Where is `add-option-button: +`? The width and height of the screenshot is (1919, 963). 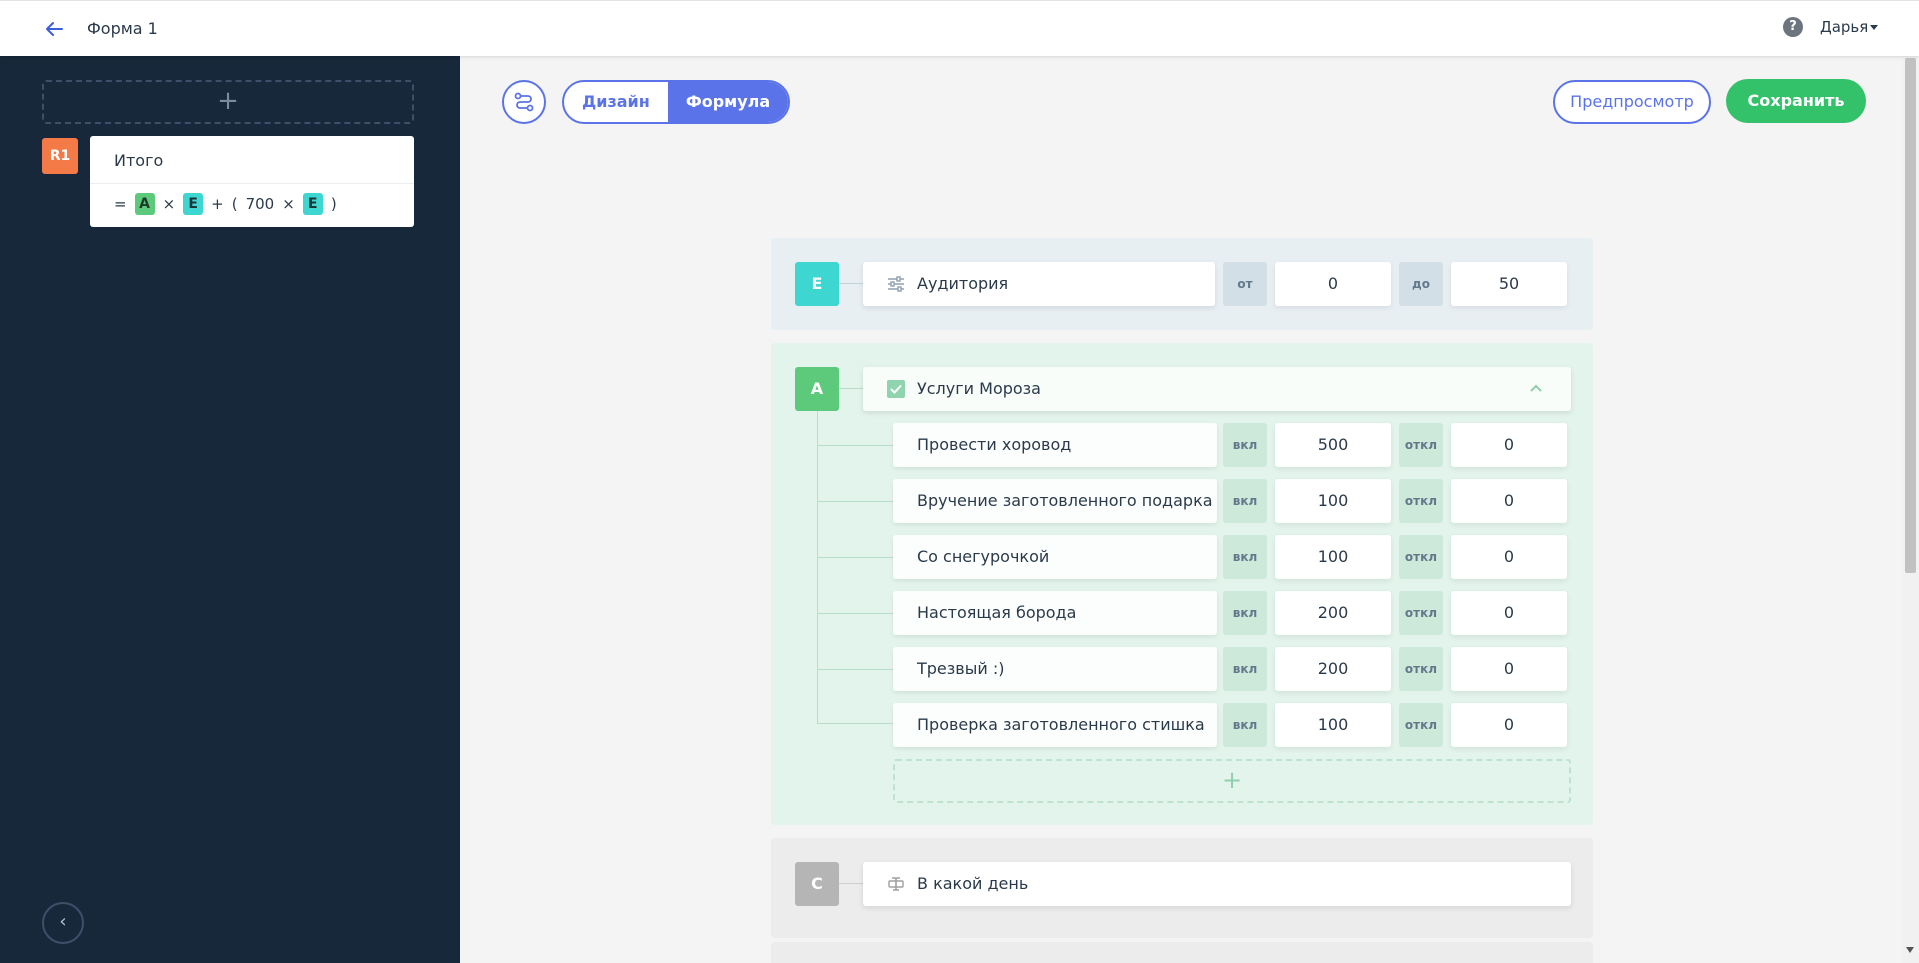
add-option-button: + is located at coordinates (1232, 781).